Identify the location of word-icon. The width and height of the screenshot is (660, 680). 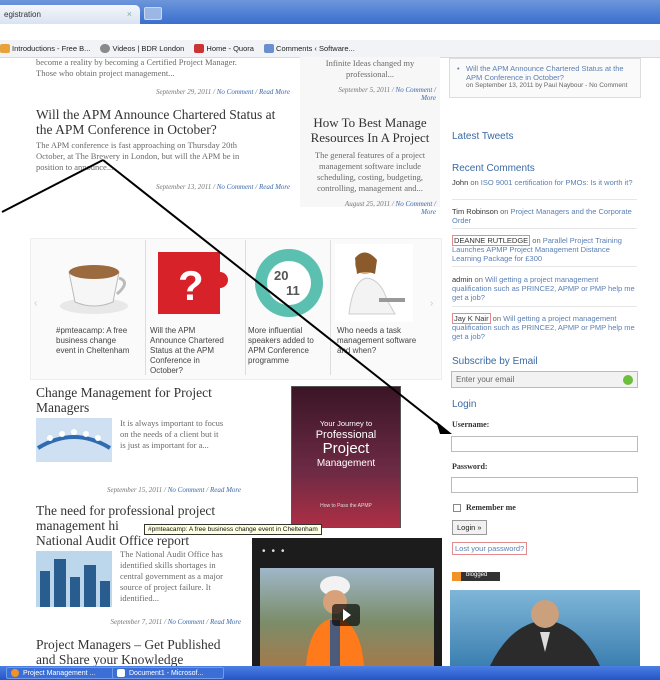
(121, 673).